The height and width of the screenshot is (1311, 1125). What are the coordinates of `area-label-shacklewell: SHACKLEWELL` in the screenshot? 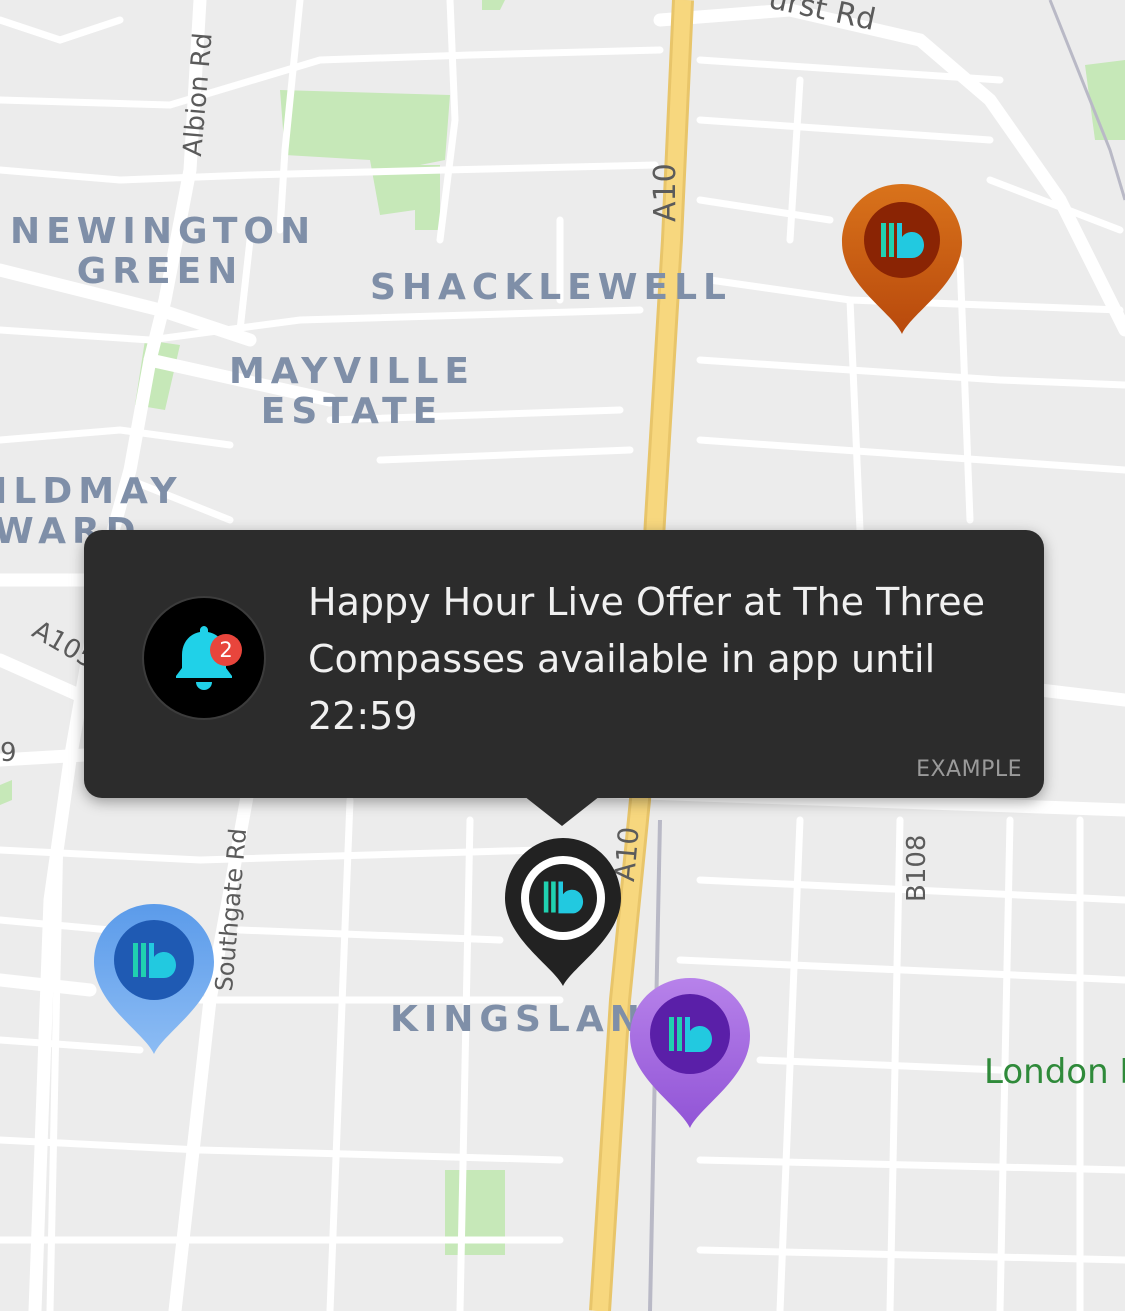 It's located at (551, 287).